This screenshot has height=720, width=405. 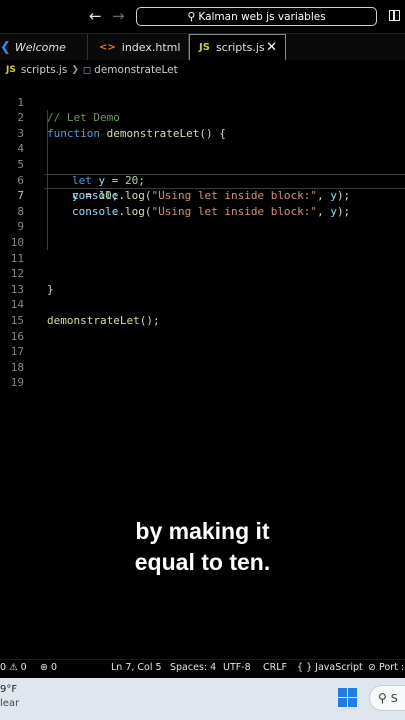 I want to click on arrow-left-icon: ←, so click(x=95, y=16).